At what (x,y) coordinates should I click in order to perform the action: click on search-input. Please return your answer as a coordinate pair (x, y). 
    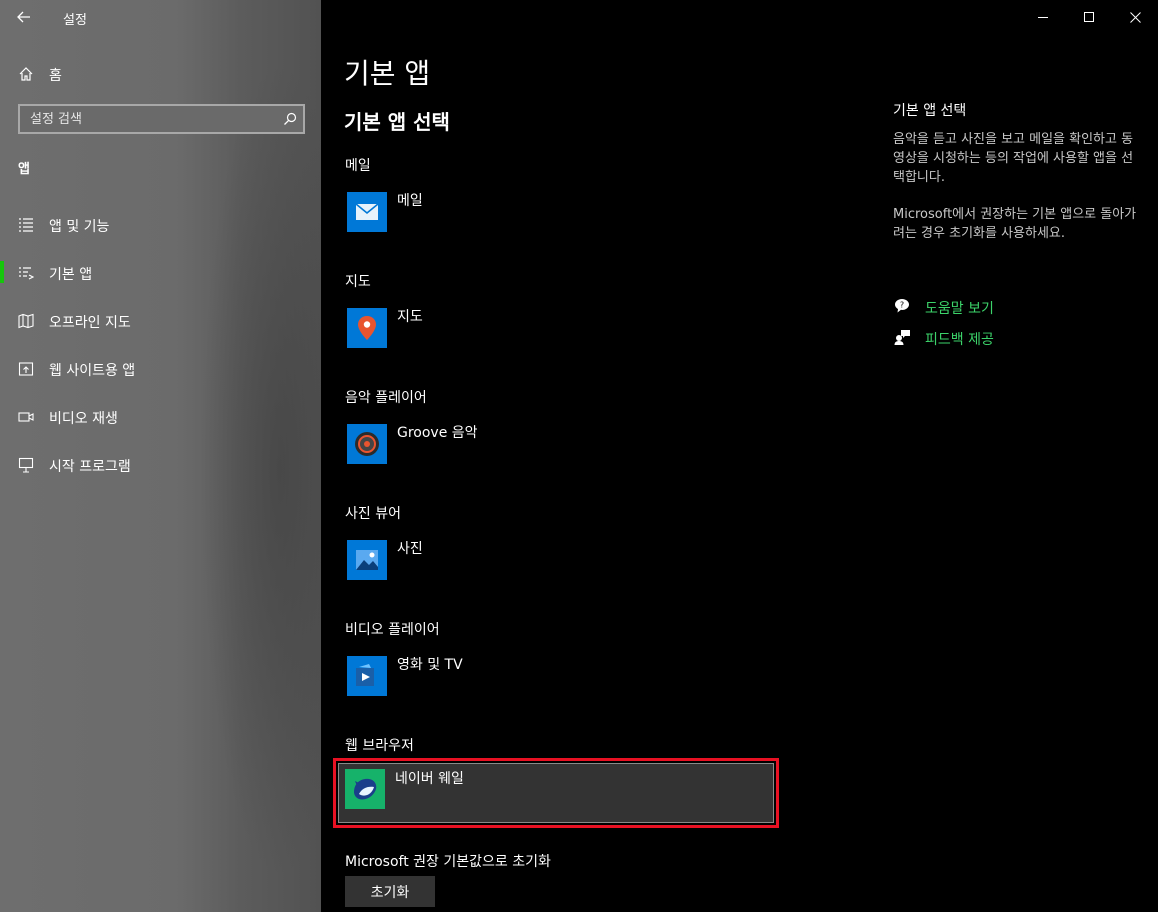
    Looking at the image, I should click on (147, 119).